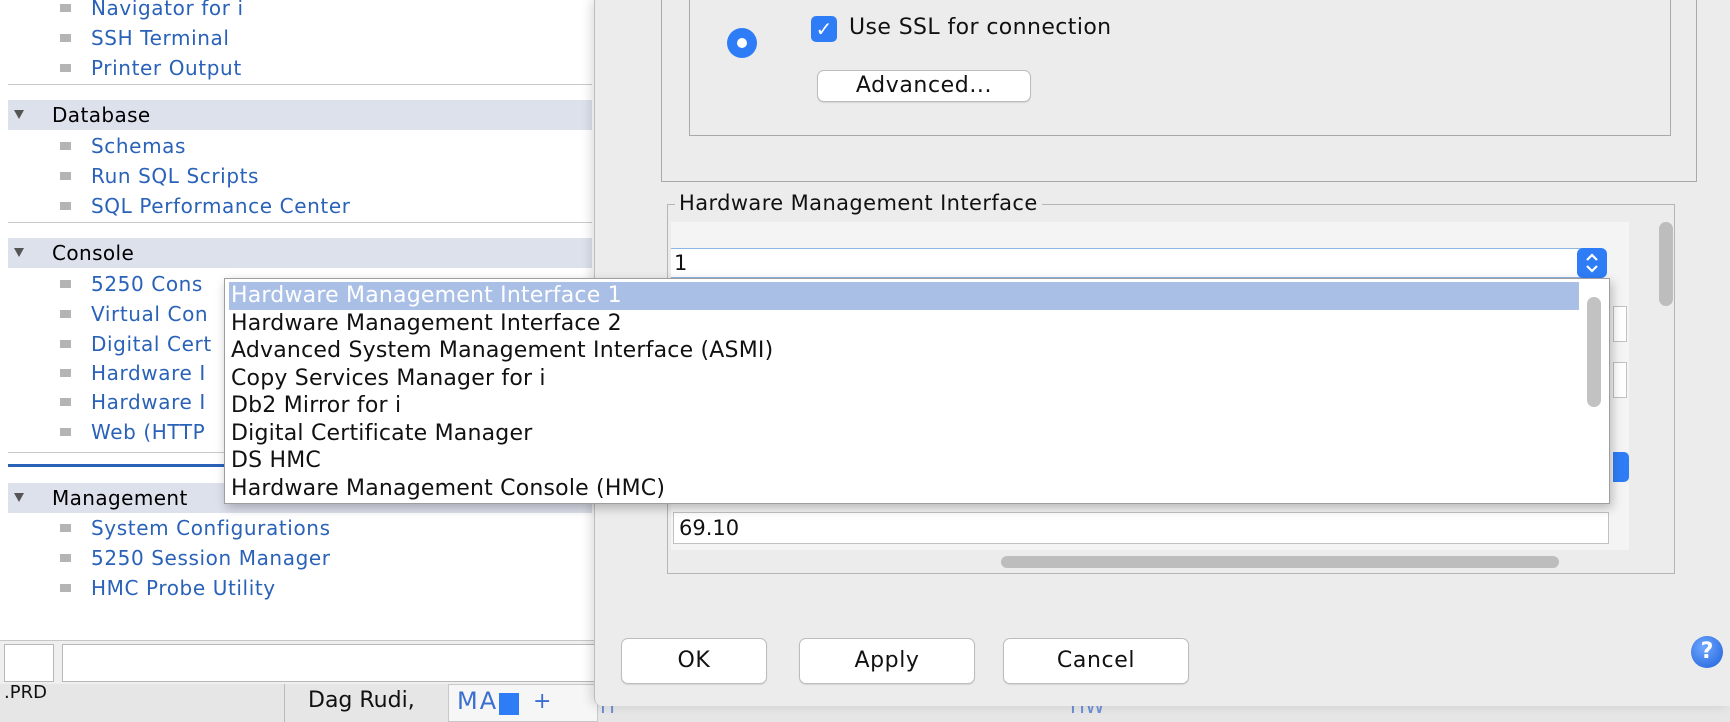  Describe the element at coordinates (133, 373) in the screenshot. I see `nav-item-hardware-1: Hardware I` at that location.